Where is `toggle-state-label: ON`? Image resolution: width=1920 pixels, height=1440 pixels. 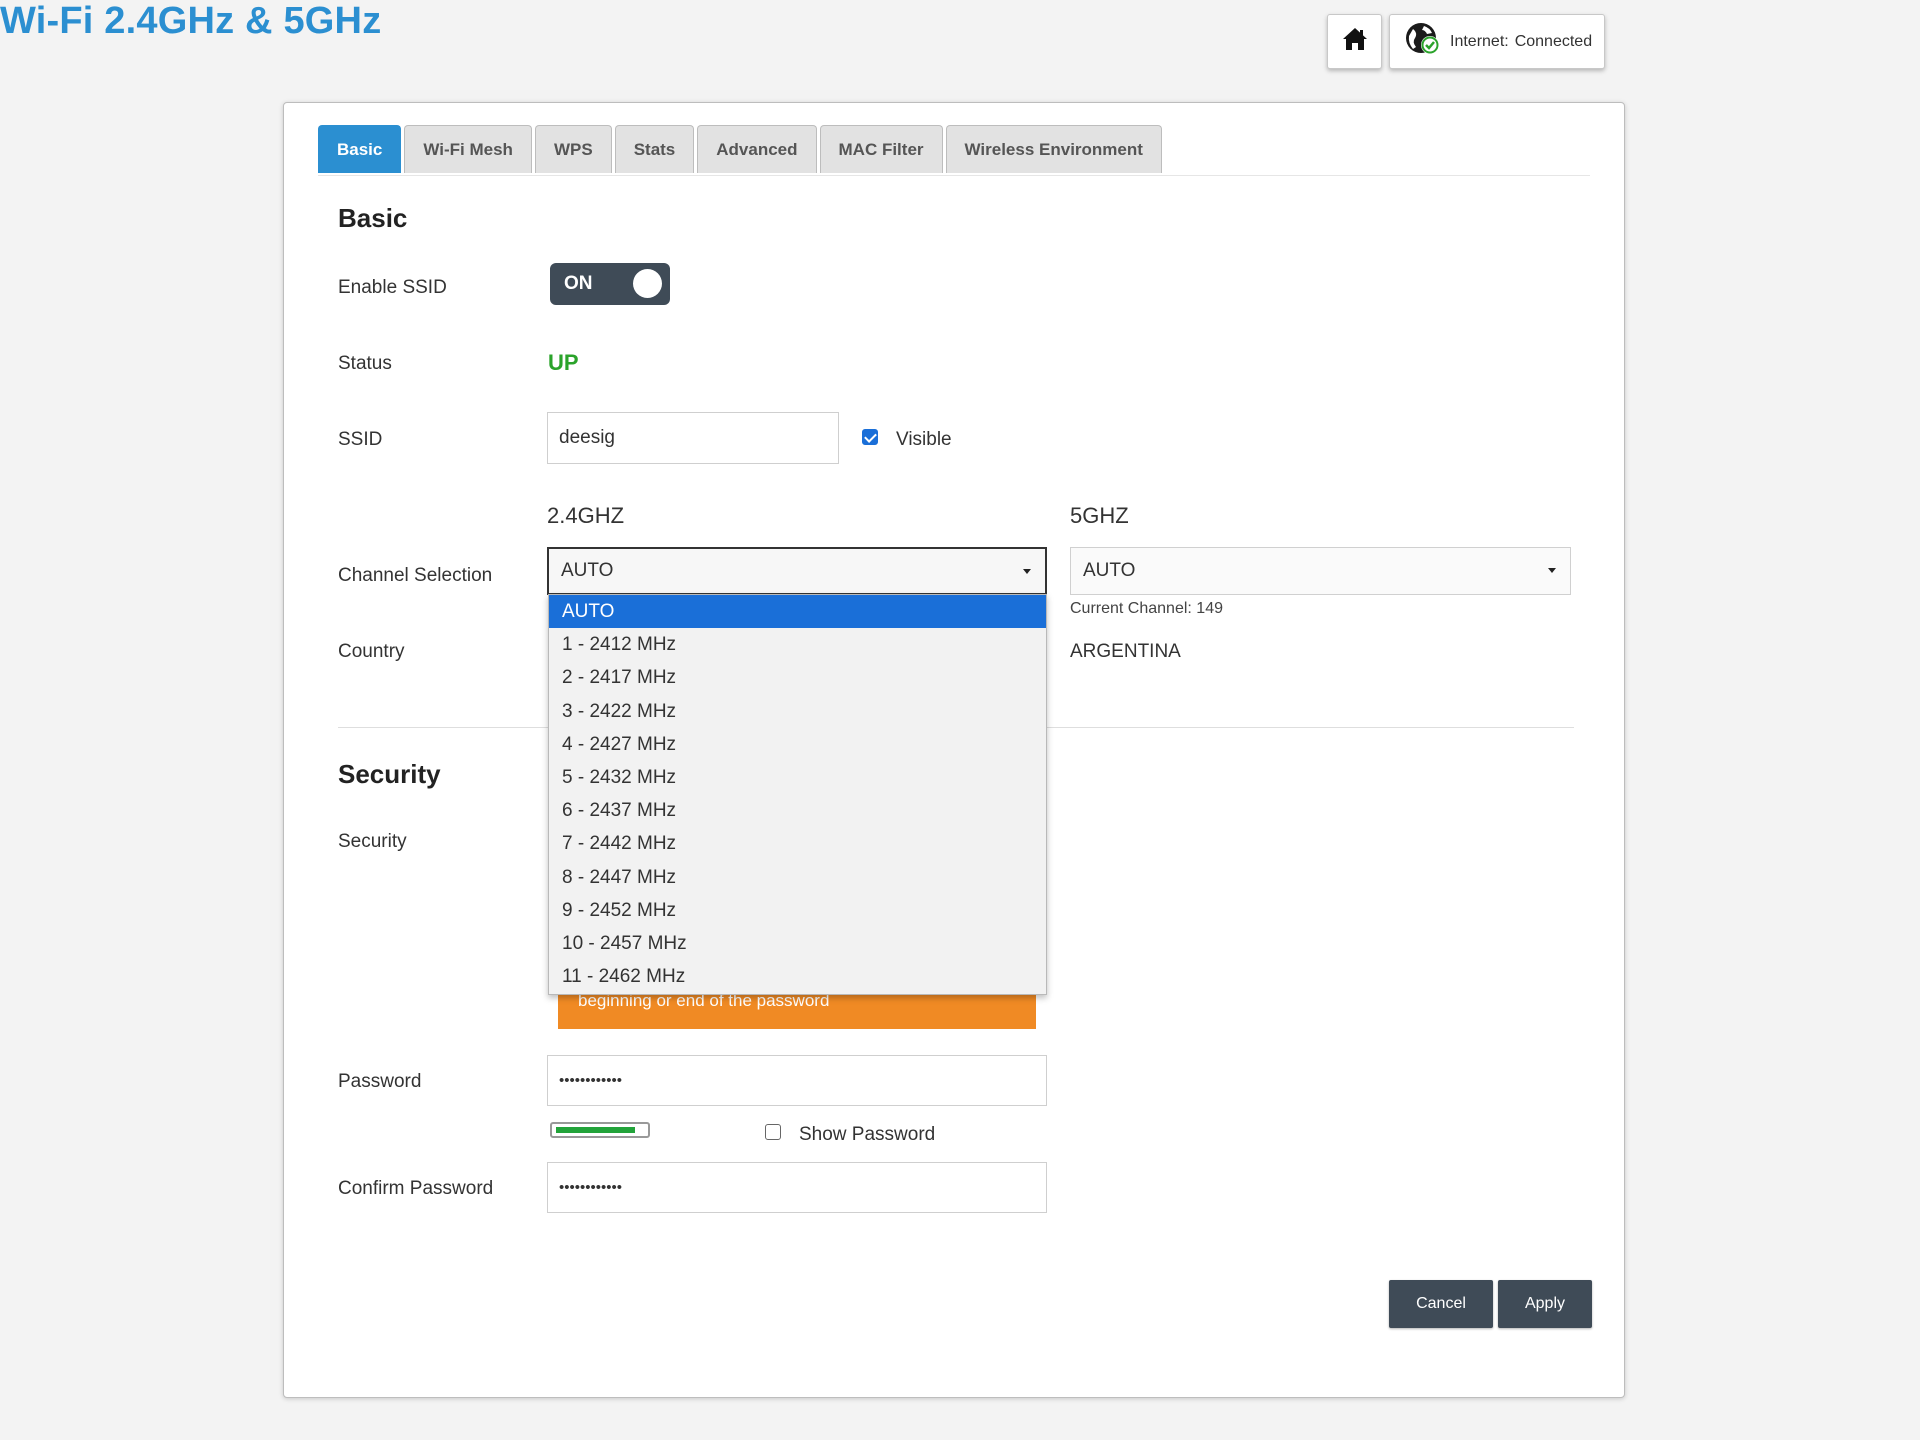 toggle-state-label: ON is located at coordinates (578, 283).